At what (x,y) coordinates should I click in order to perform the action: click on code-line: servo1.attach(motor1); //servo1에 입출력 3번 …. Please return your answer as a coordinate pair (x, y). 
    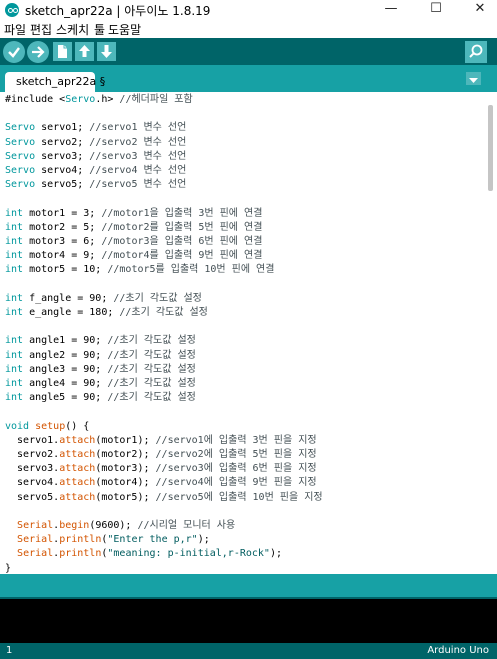
    Looking at the image, I should click on (161, 441).